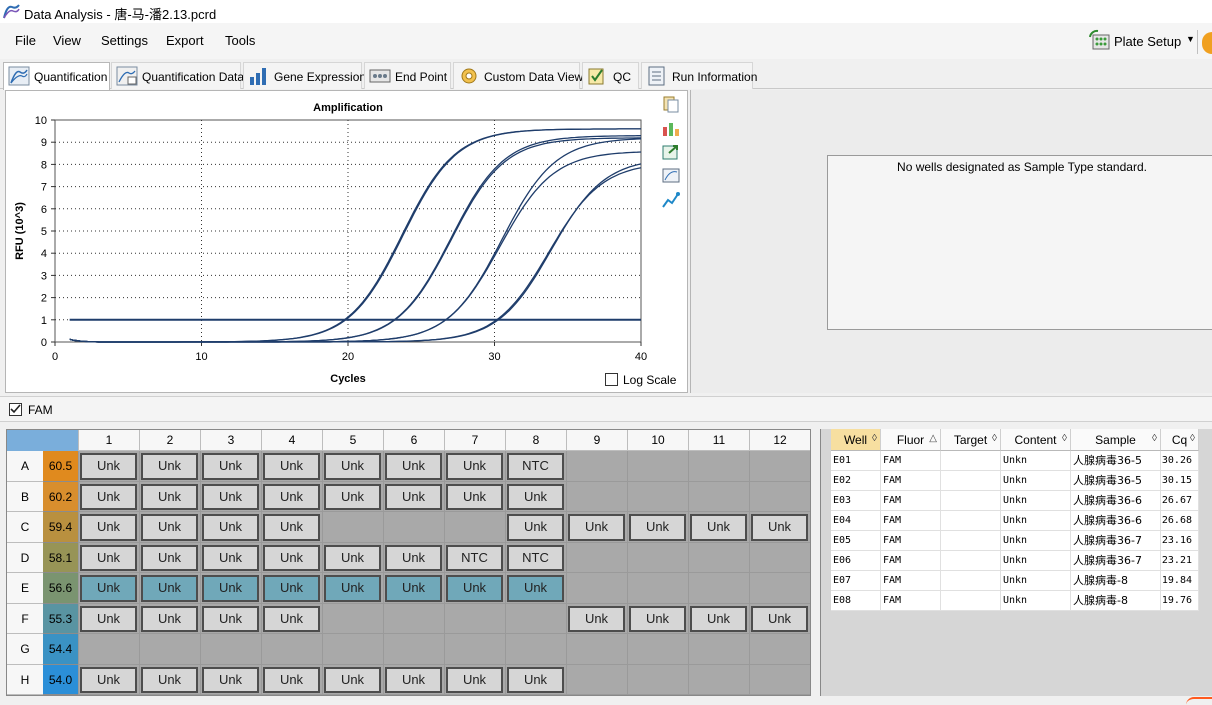  Describe the element at coordinates (1116, 561) in the screenshot. I see `cell-sample: 人腺病毒36-7` at that location.